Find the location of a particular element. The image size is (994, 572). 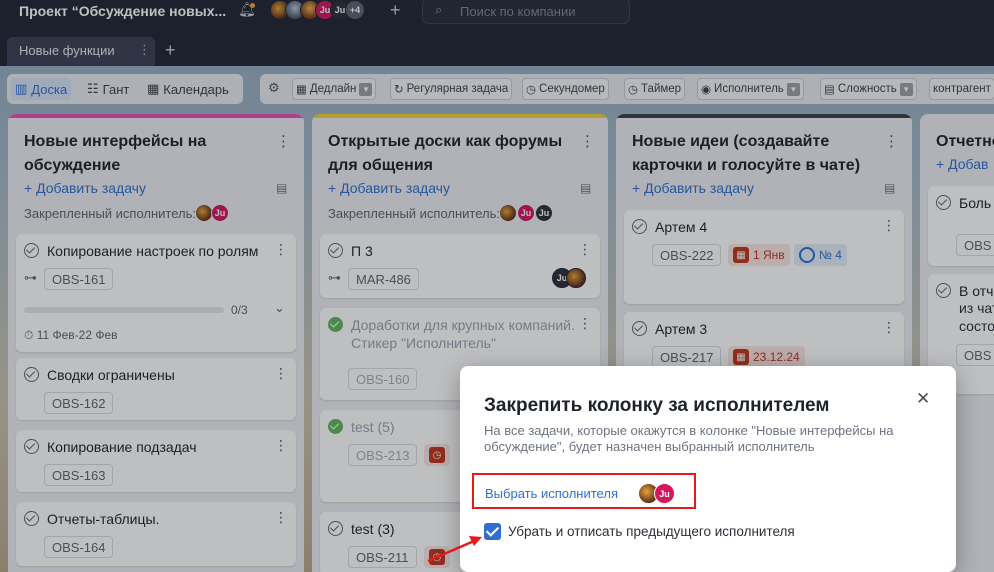

dialog-title: Закрепить колонку за исполнителем is located at coordinates (657, 405).